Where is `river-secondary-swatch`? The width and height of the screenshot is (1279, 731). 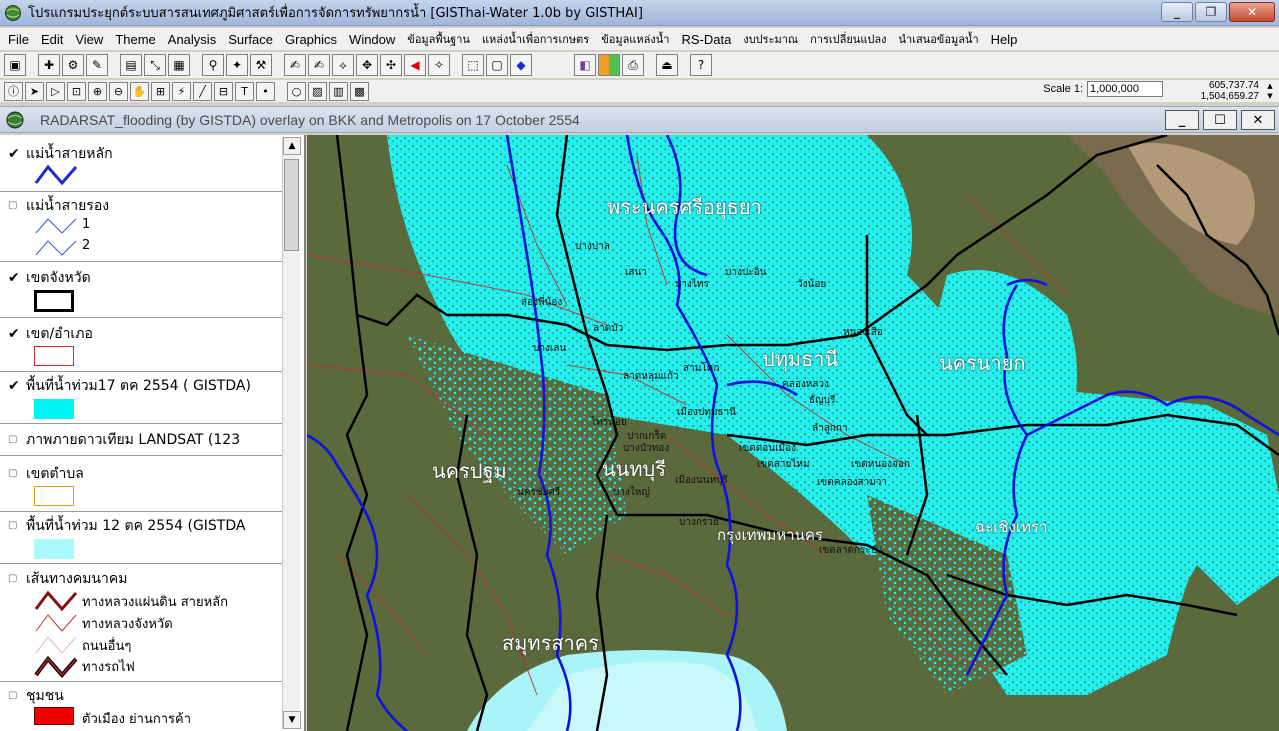
river-secondary-swatch is located at coordinates (56, 237).